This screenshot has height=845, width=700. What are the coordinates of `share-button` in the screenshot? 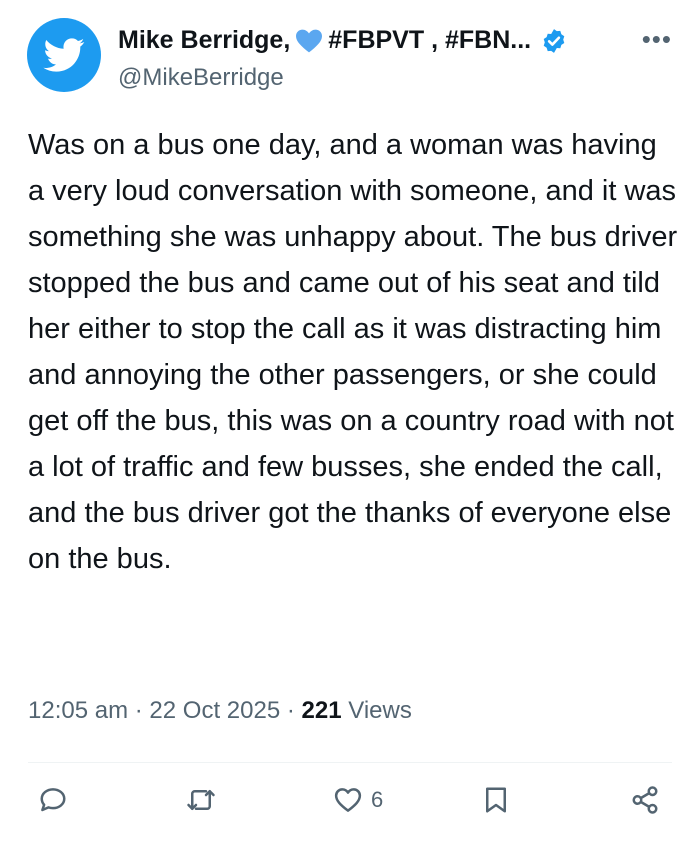 It's located at (645, 800).